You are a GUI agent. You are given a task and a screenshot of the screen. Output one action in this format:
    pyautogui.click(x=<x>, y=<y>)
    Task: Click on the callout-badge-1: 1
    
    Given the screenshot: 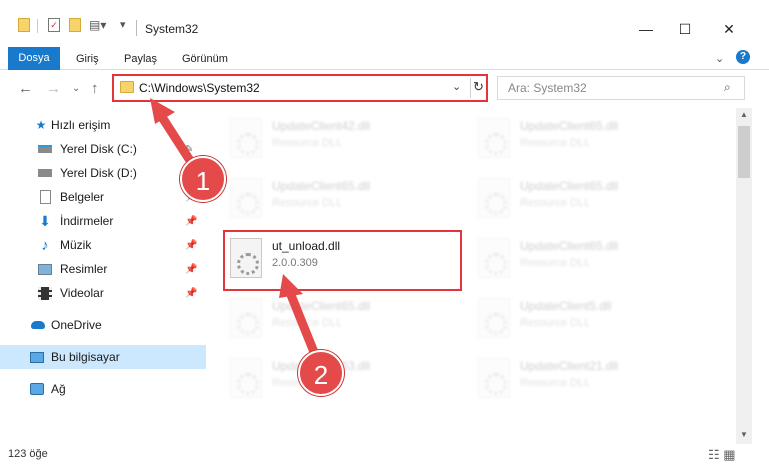 What is the action you would take?
    pyautogui.click(x=203, y=179)
    